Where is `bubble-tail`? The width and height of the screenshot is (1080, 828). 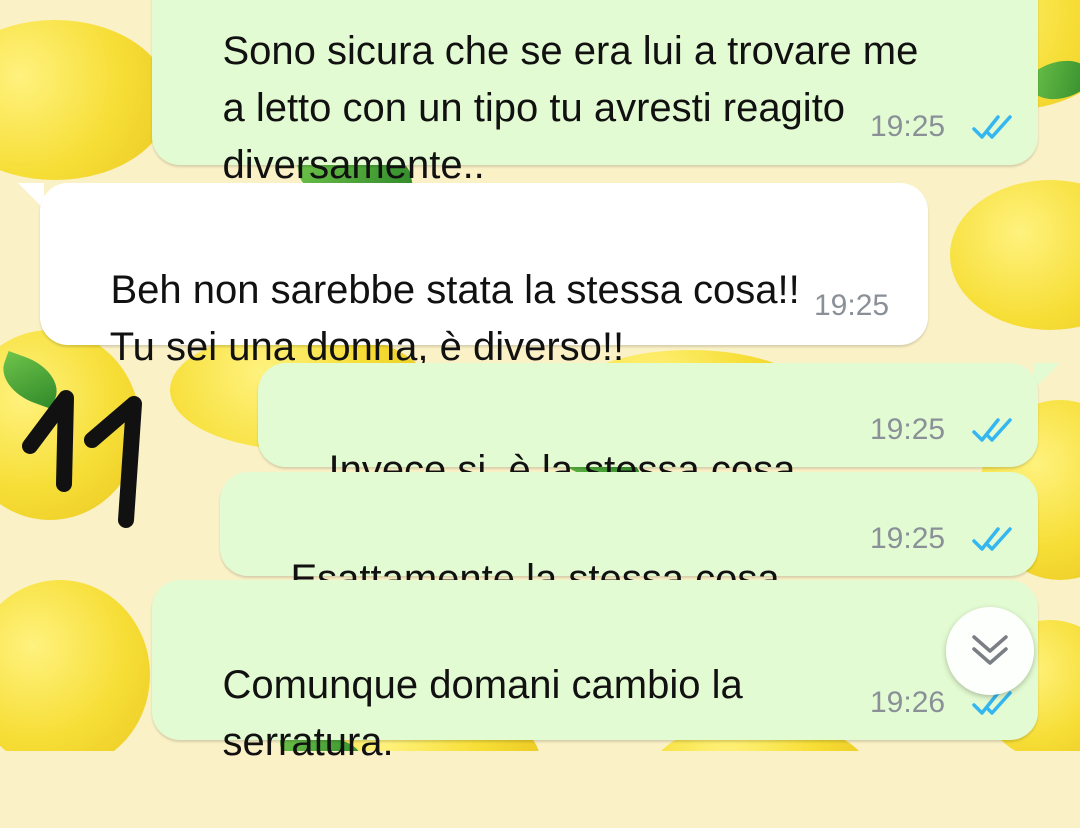
bubble-tail is located at coordinates (1047, 376).